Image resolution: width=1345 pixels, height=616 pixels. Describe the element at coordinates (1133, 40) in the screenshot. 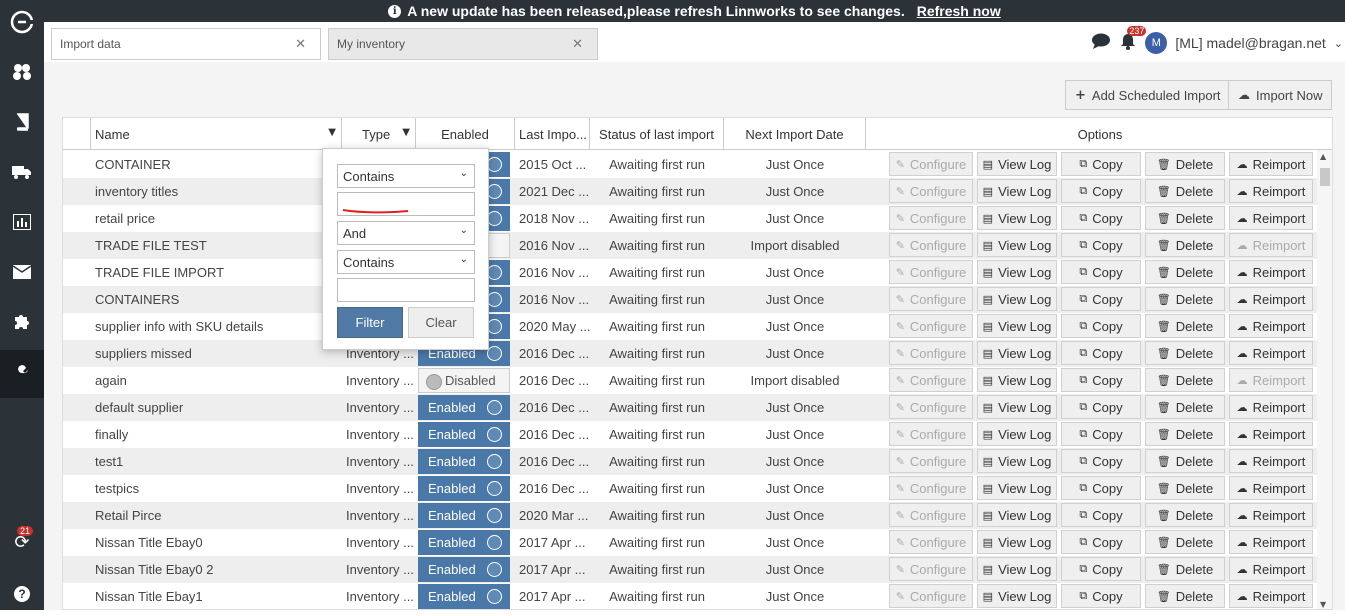

I see `notifications-bell-icon: 237` at that location.